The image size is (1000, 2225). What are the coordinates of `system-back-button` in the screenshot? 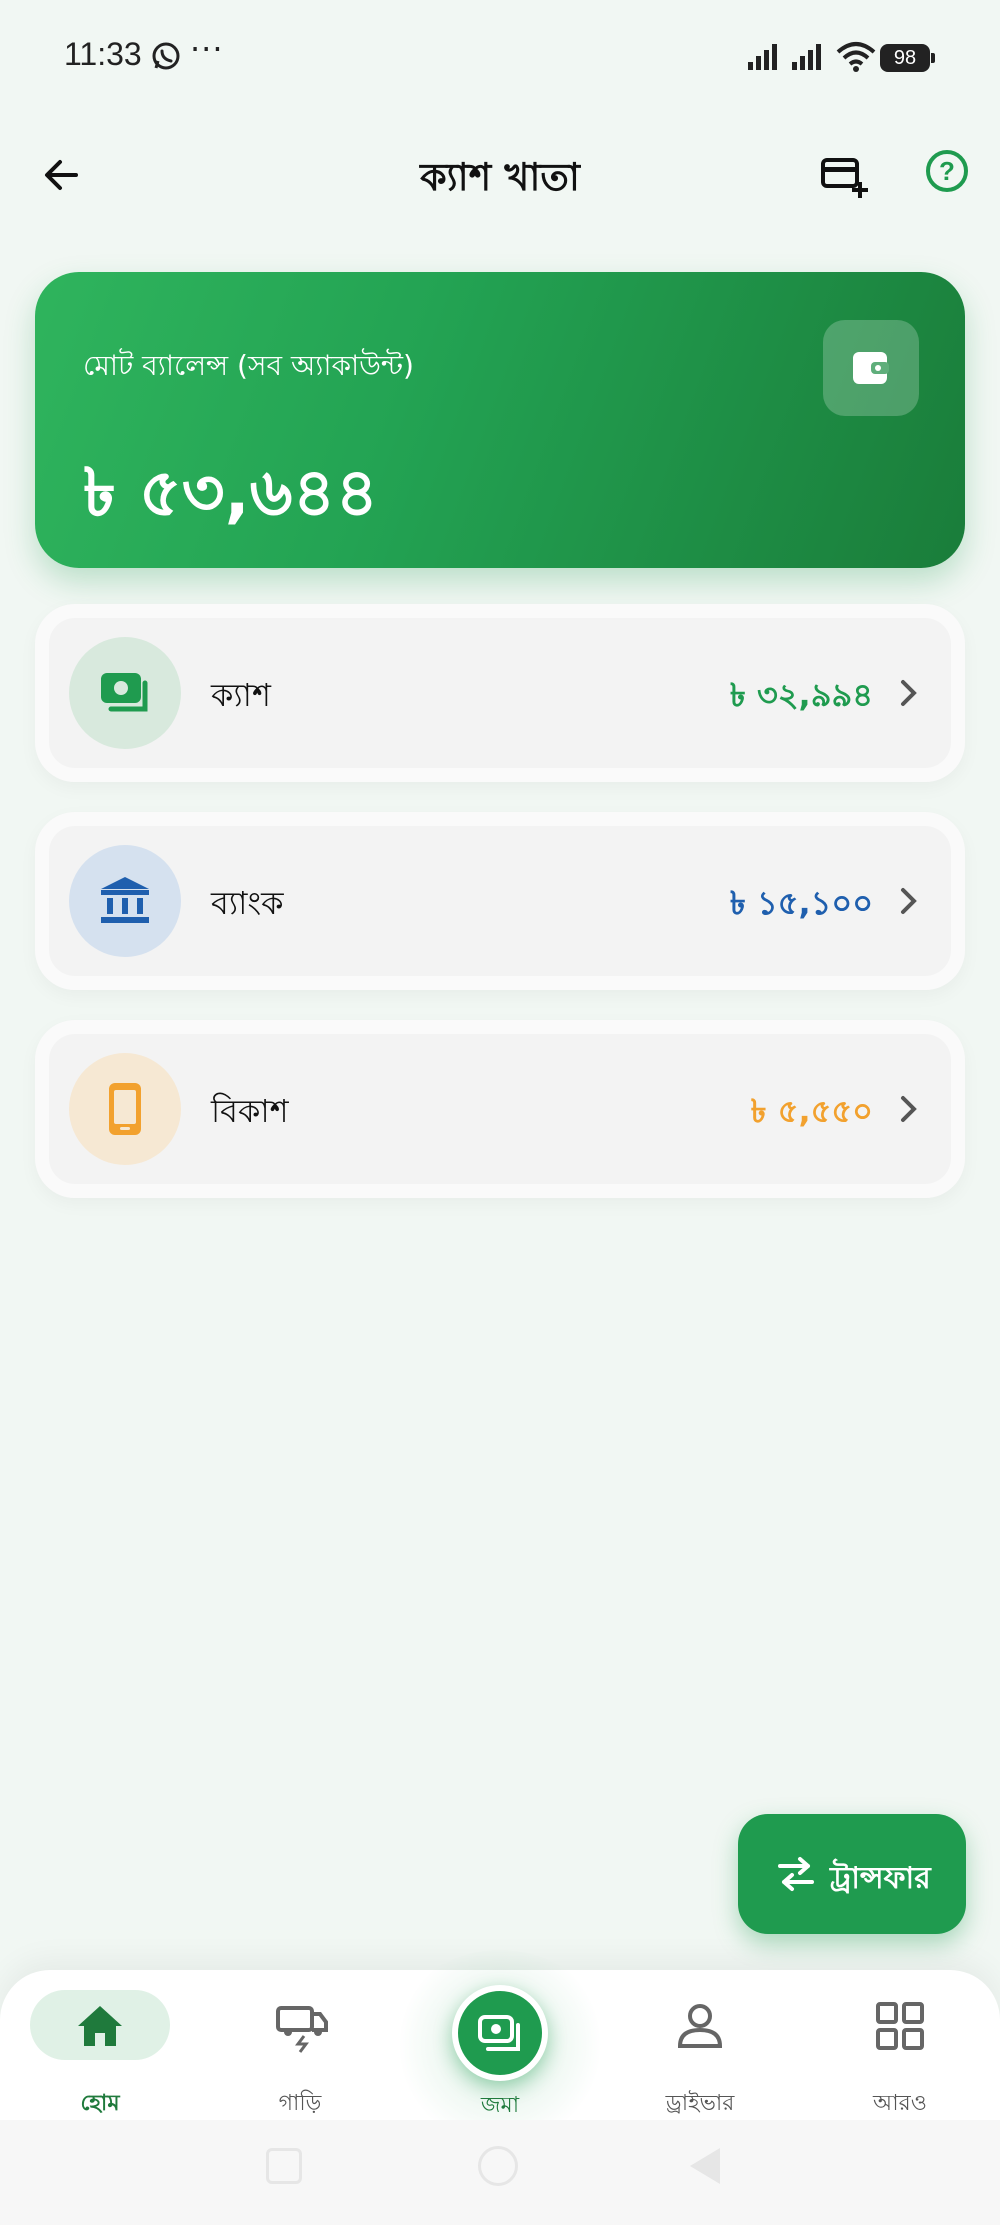 It's located at (705, 2166).